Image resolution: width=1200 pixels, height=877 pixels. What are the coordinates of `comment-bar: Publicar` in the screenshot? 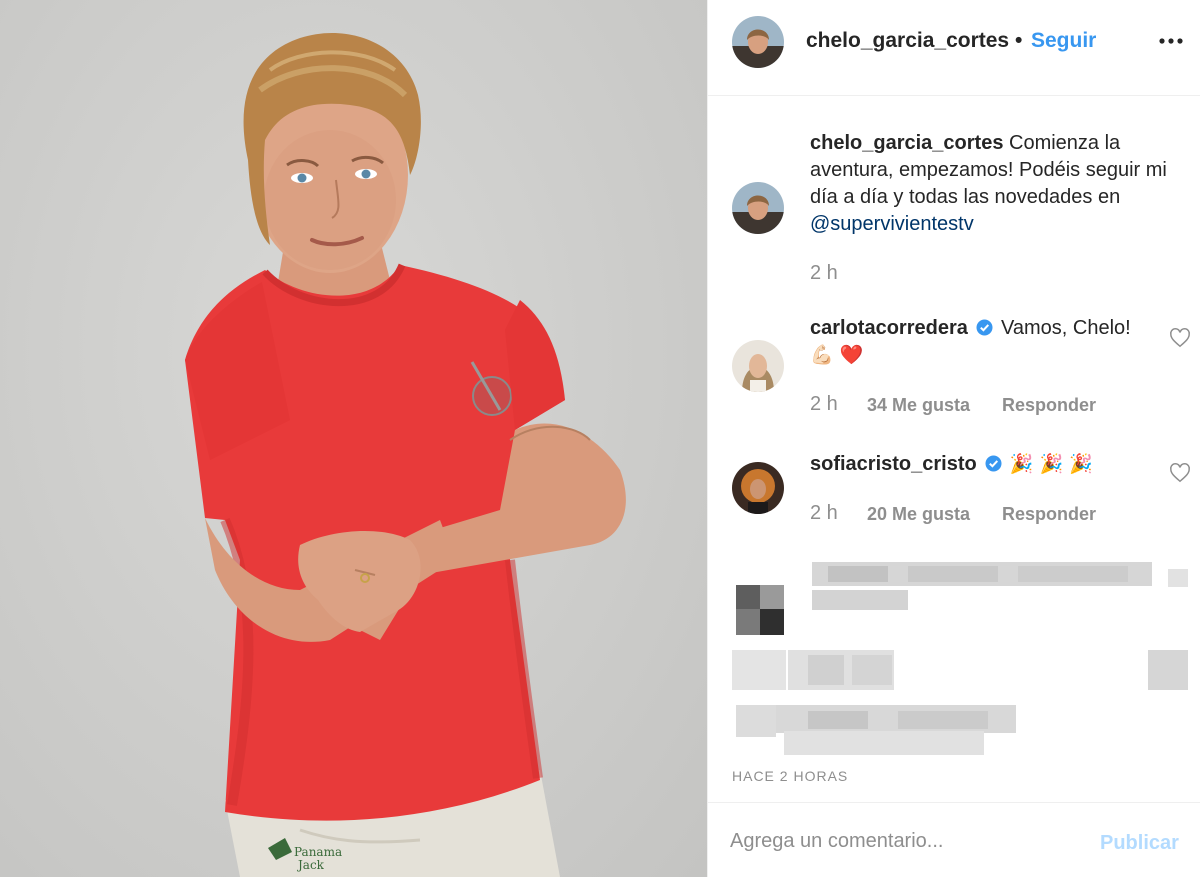 It's located at (954, 839).